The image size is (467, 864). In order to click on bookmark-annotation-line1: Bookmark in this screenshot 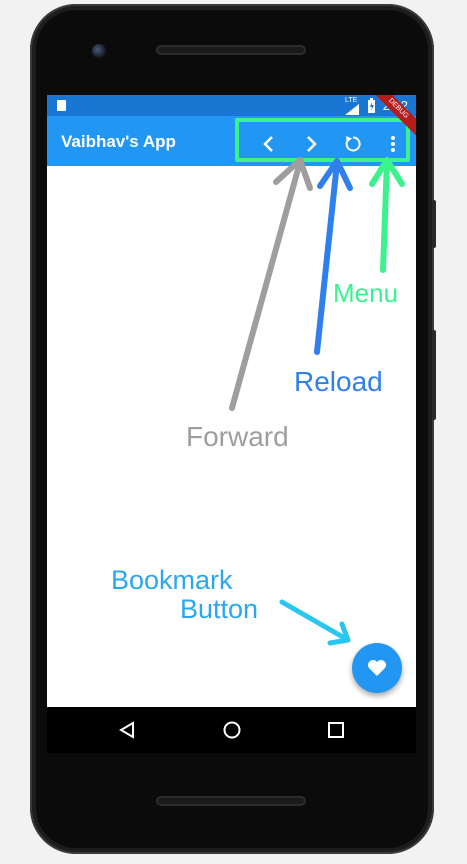, I will do `click(172, 580)`.